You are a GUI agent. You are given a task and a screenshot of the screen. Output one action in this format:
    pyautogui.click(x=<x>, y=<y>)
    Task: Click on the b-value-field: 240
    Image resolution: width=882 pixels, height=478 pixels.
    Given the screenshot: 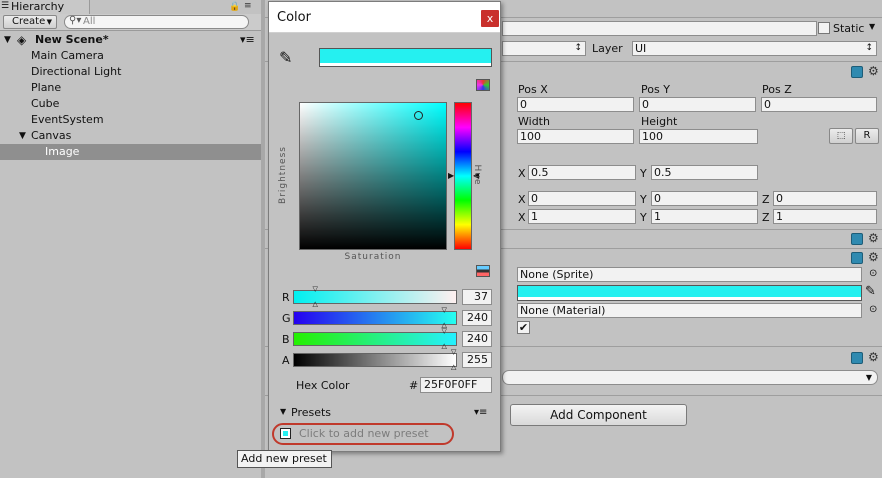 What is the action you would take?
    pyautogui.click(x=477, y=339)
    